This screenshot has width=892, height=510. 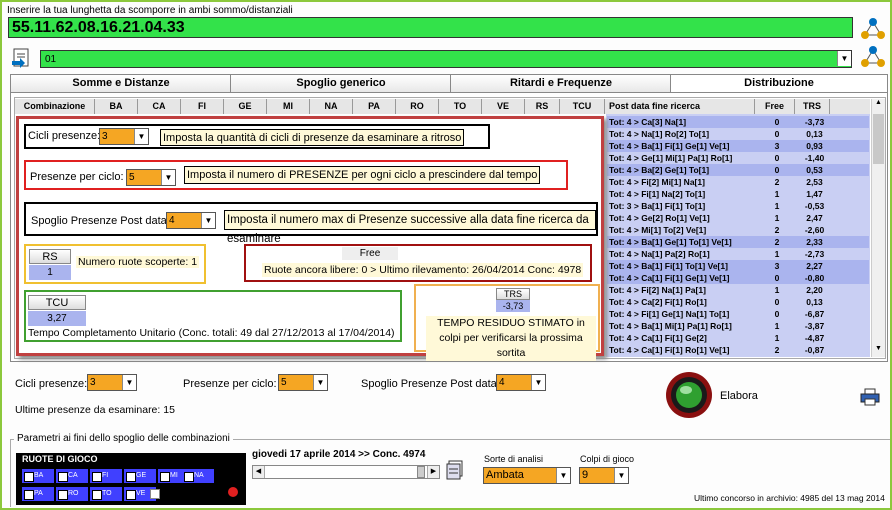 I want to click on vertical-scrollbar: ▲ ▼, so click(x=878, y=228).